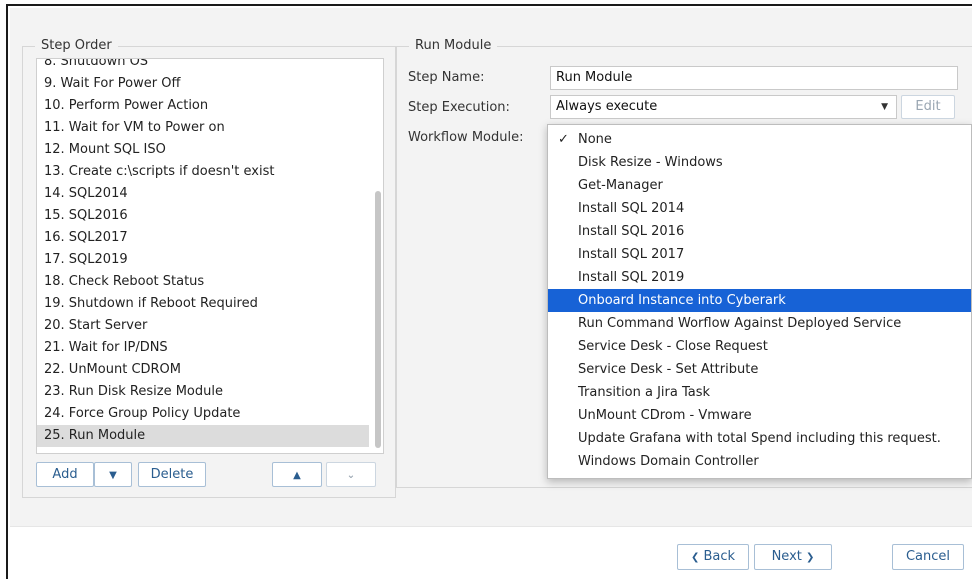 The height and width of the screenshot is (579, 972). Describe the element at coordinates (203, 106) in the screenshot. I see `step-list-item: 10. Perform Power Action` at that location.